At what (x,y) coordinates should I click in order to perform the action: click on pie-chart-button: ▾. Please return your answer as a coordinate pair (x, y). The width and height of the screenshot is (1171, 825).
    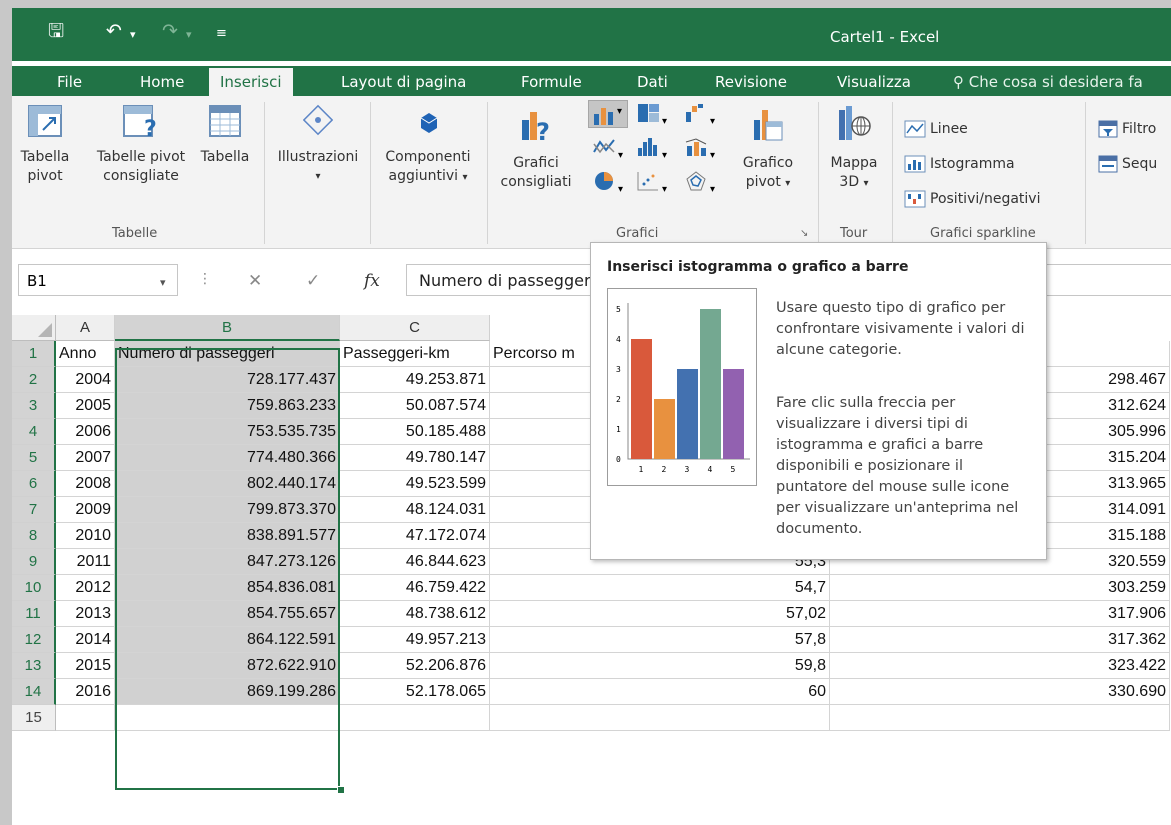
    Looking at the image, I should click on (607, 183).